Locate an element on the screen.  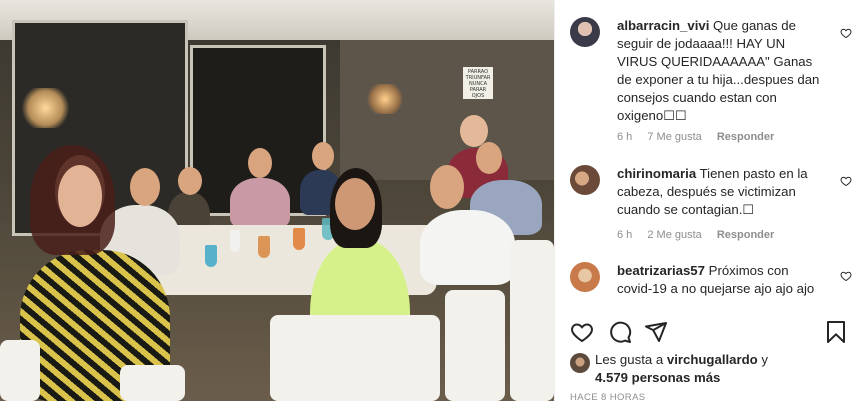
comment-icon is located at coordinates (620, 332).